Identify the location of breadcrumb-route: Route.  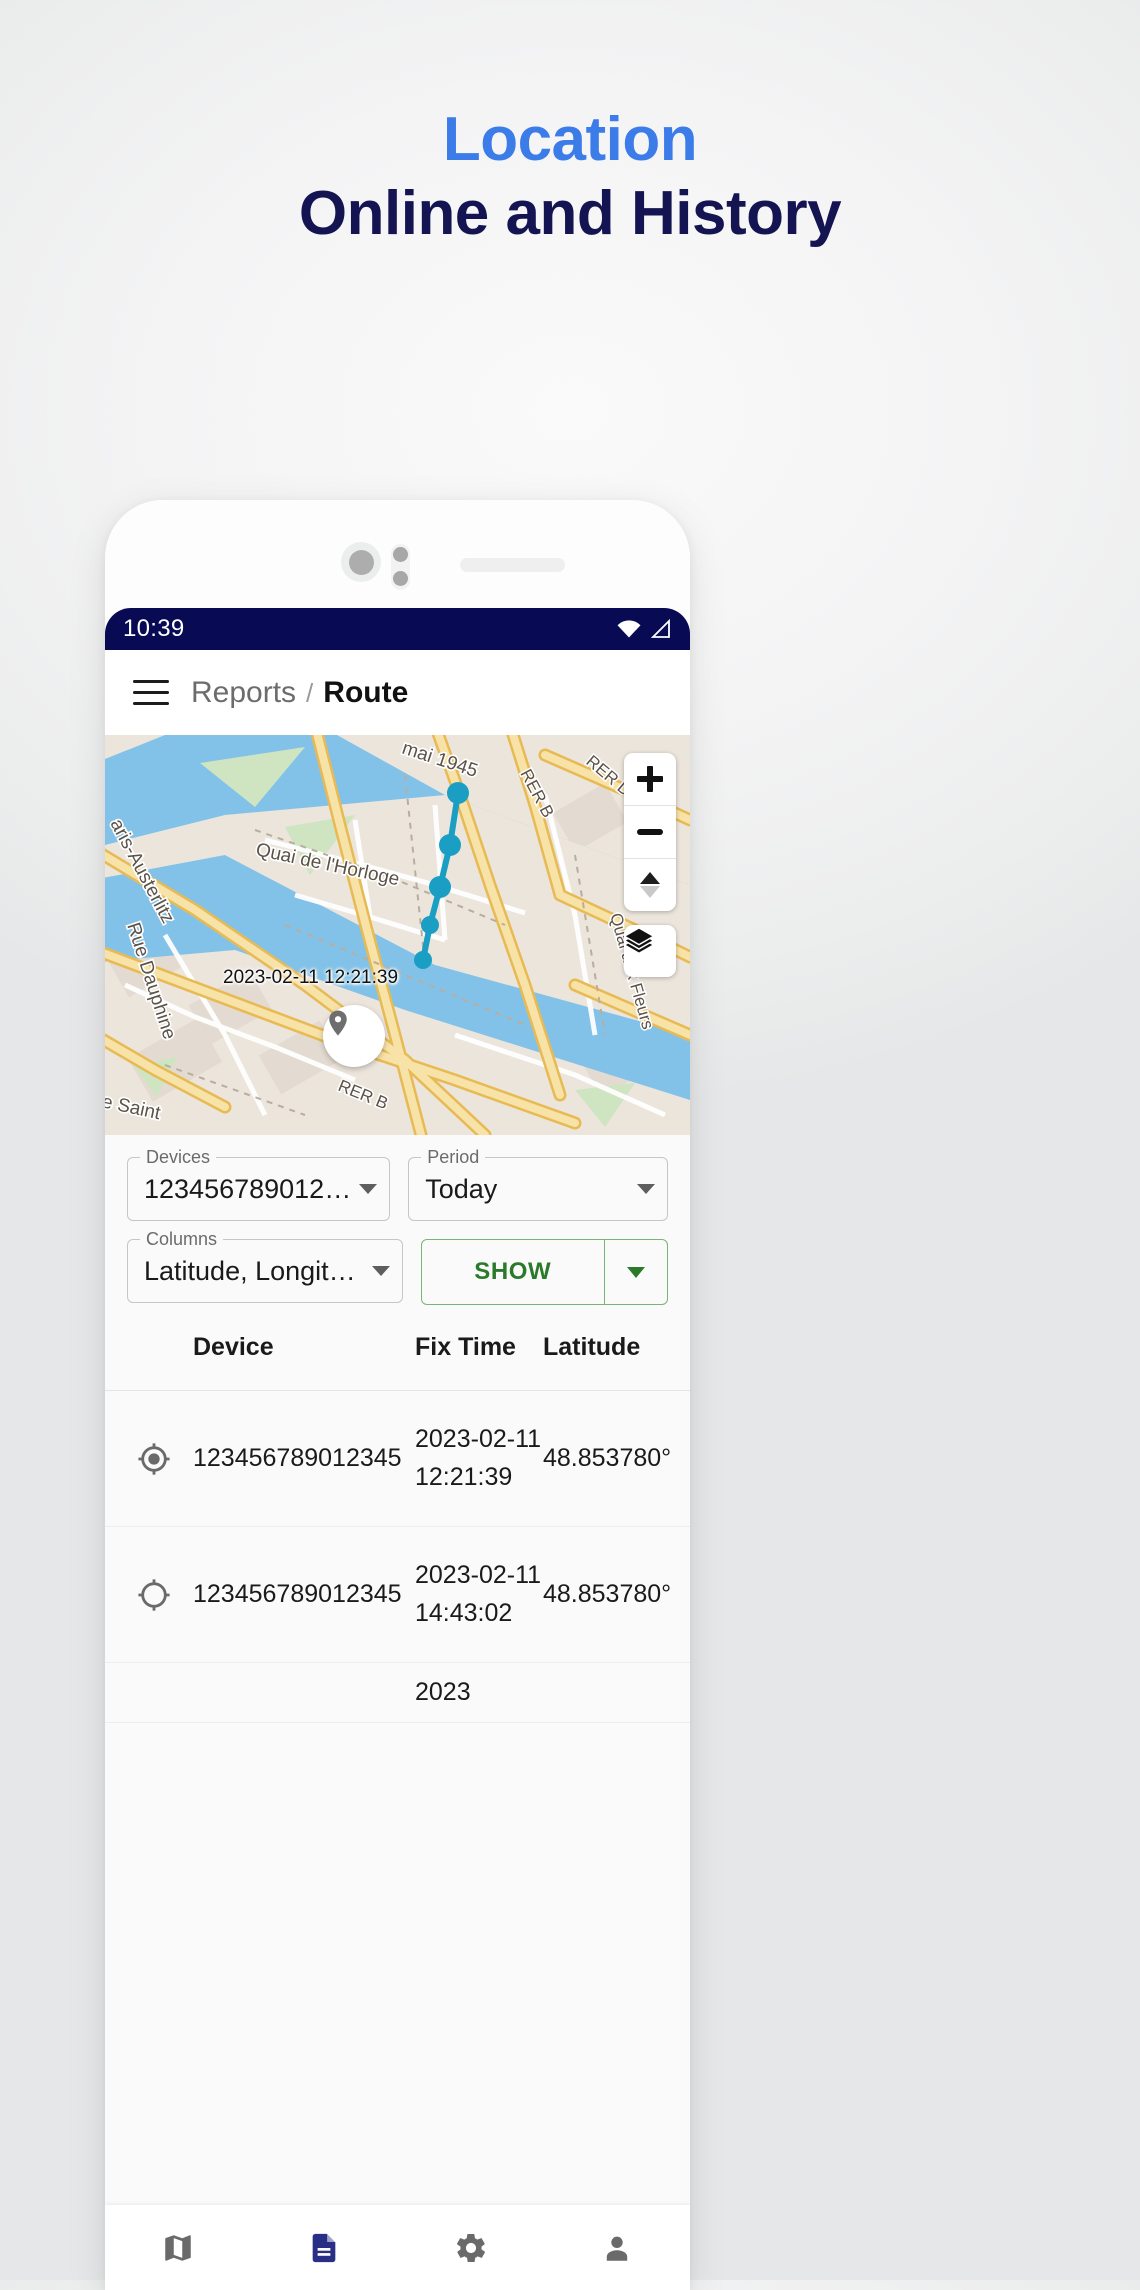
(366, 692).